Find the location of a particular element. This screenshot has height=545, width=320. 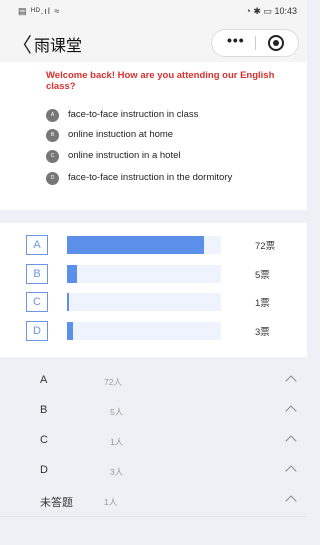

page-title: 雨课堂 is located at coordinates (58, 46).